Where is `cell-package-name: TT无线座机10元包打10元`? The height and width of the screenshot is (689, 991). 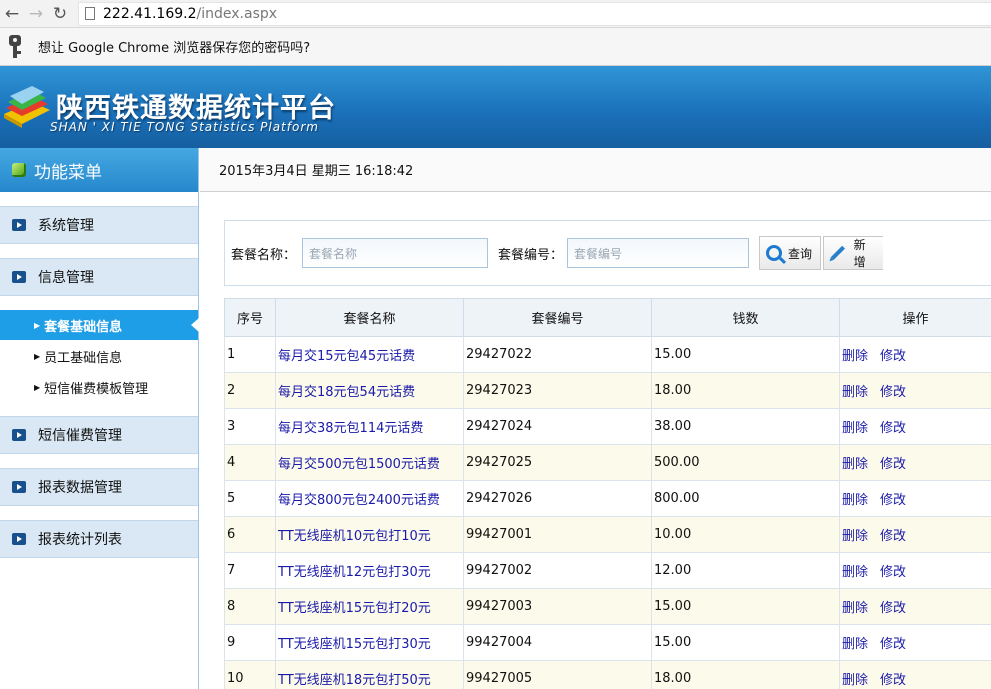 cell-package-name: TT无线座机10元包打10元 is located at coordinates (369, 534).